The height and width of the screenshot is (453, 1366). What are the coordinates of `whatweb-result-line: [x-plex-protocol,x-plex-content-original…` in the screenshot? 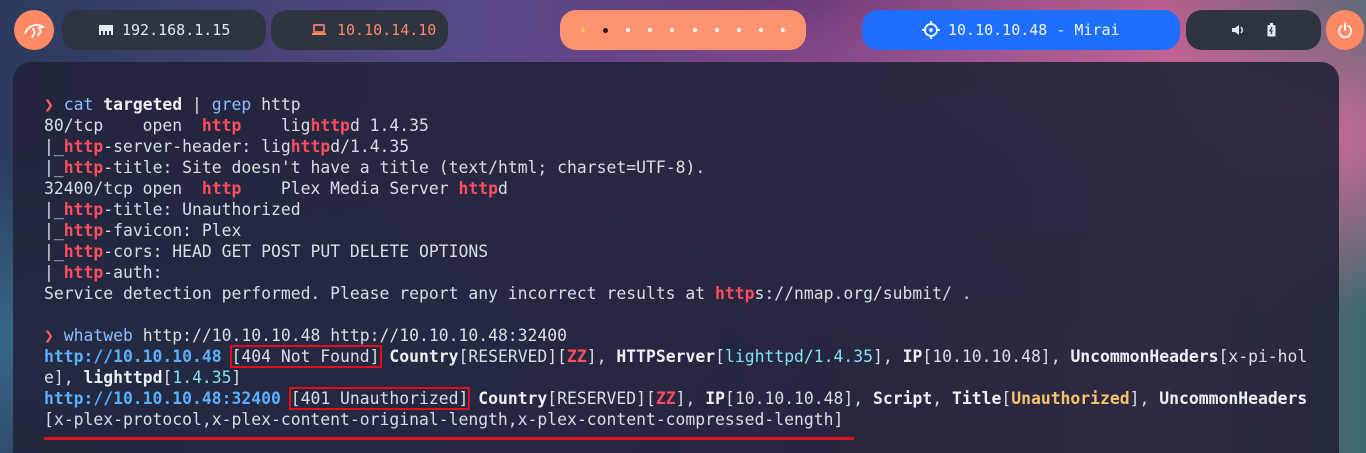 It's located at (444, 419).